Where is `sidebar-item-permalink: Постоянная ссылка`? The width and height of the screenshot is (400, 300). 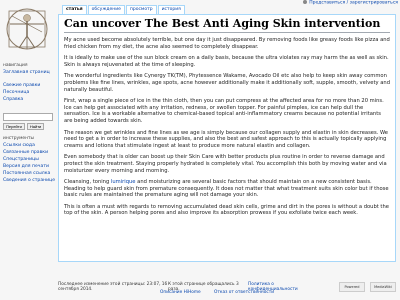
sidebar-item-permalink: Постоянная ссылка is located at coordinates (30, 173).